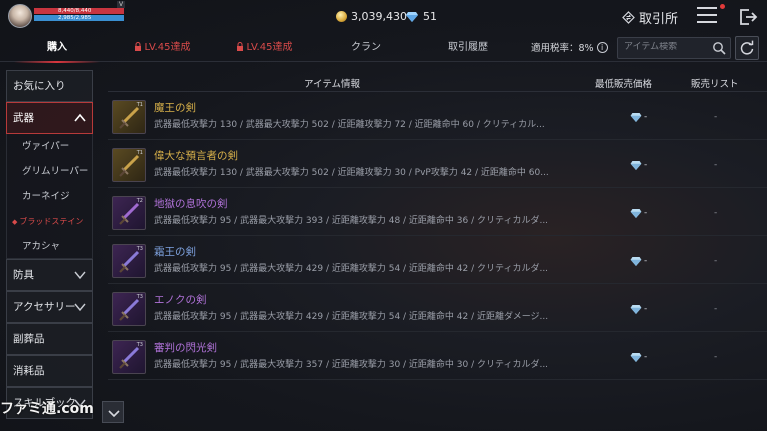 The width and height of the screenshot is (767, 431). Describe the element at coordinates (49, 196) in the screenshot. I see `sidebar-sub-carnage: カーネイジ` at that location.